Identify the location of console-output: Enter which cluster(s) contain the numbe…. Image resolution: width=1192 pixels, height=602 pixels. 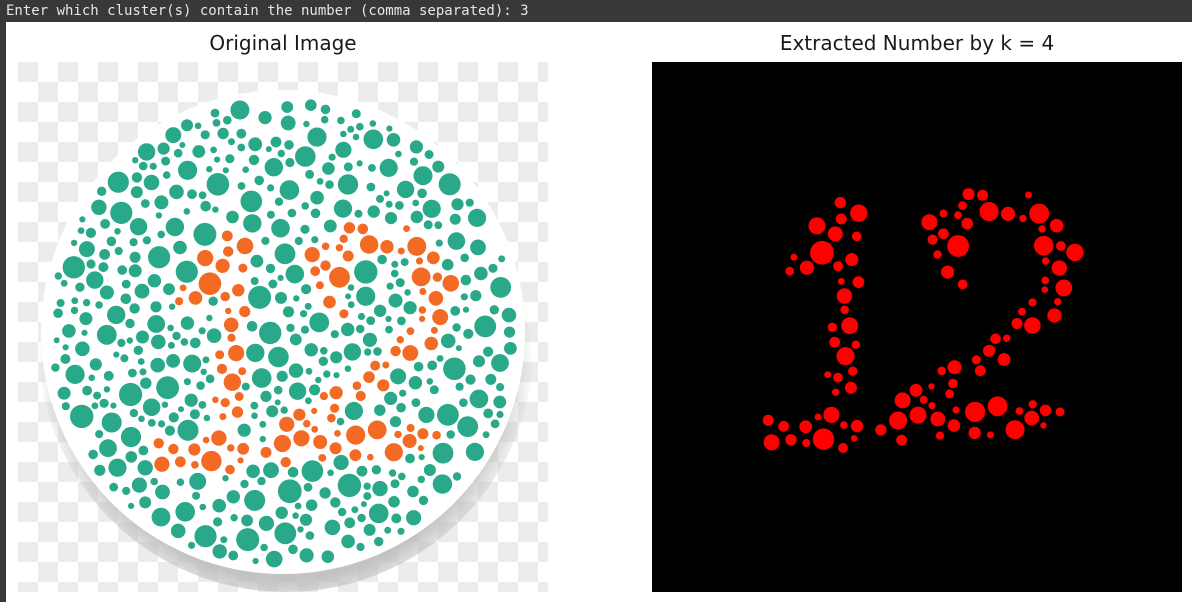
(596, 11).